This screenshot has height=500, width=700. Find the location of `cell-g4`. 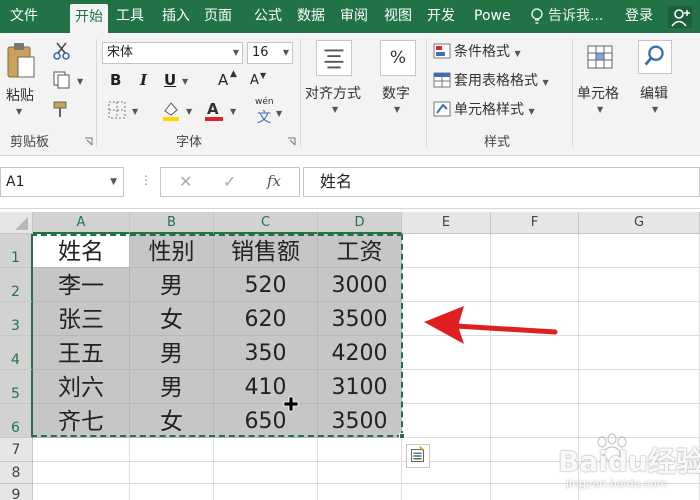

cell-g4 is located at coordinates (639, 353).